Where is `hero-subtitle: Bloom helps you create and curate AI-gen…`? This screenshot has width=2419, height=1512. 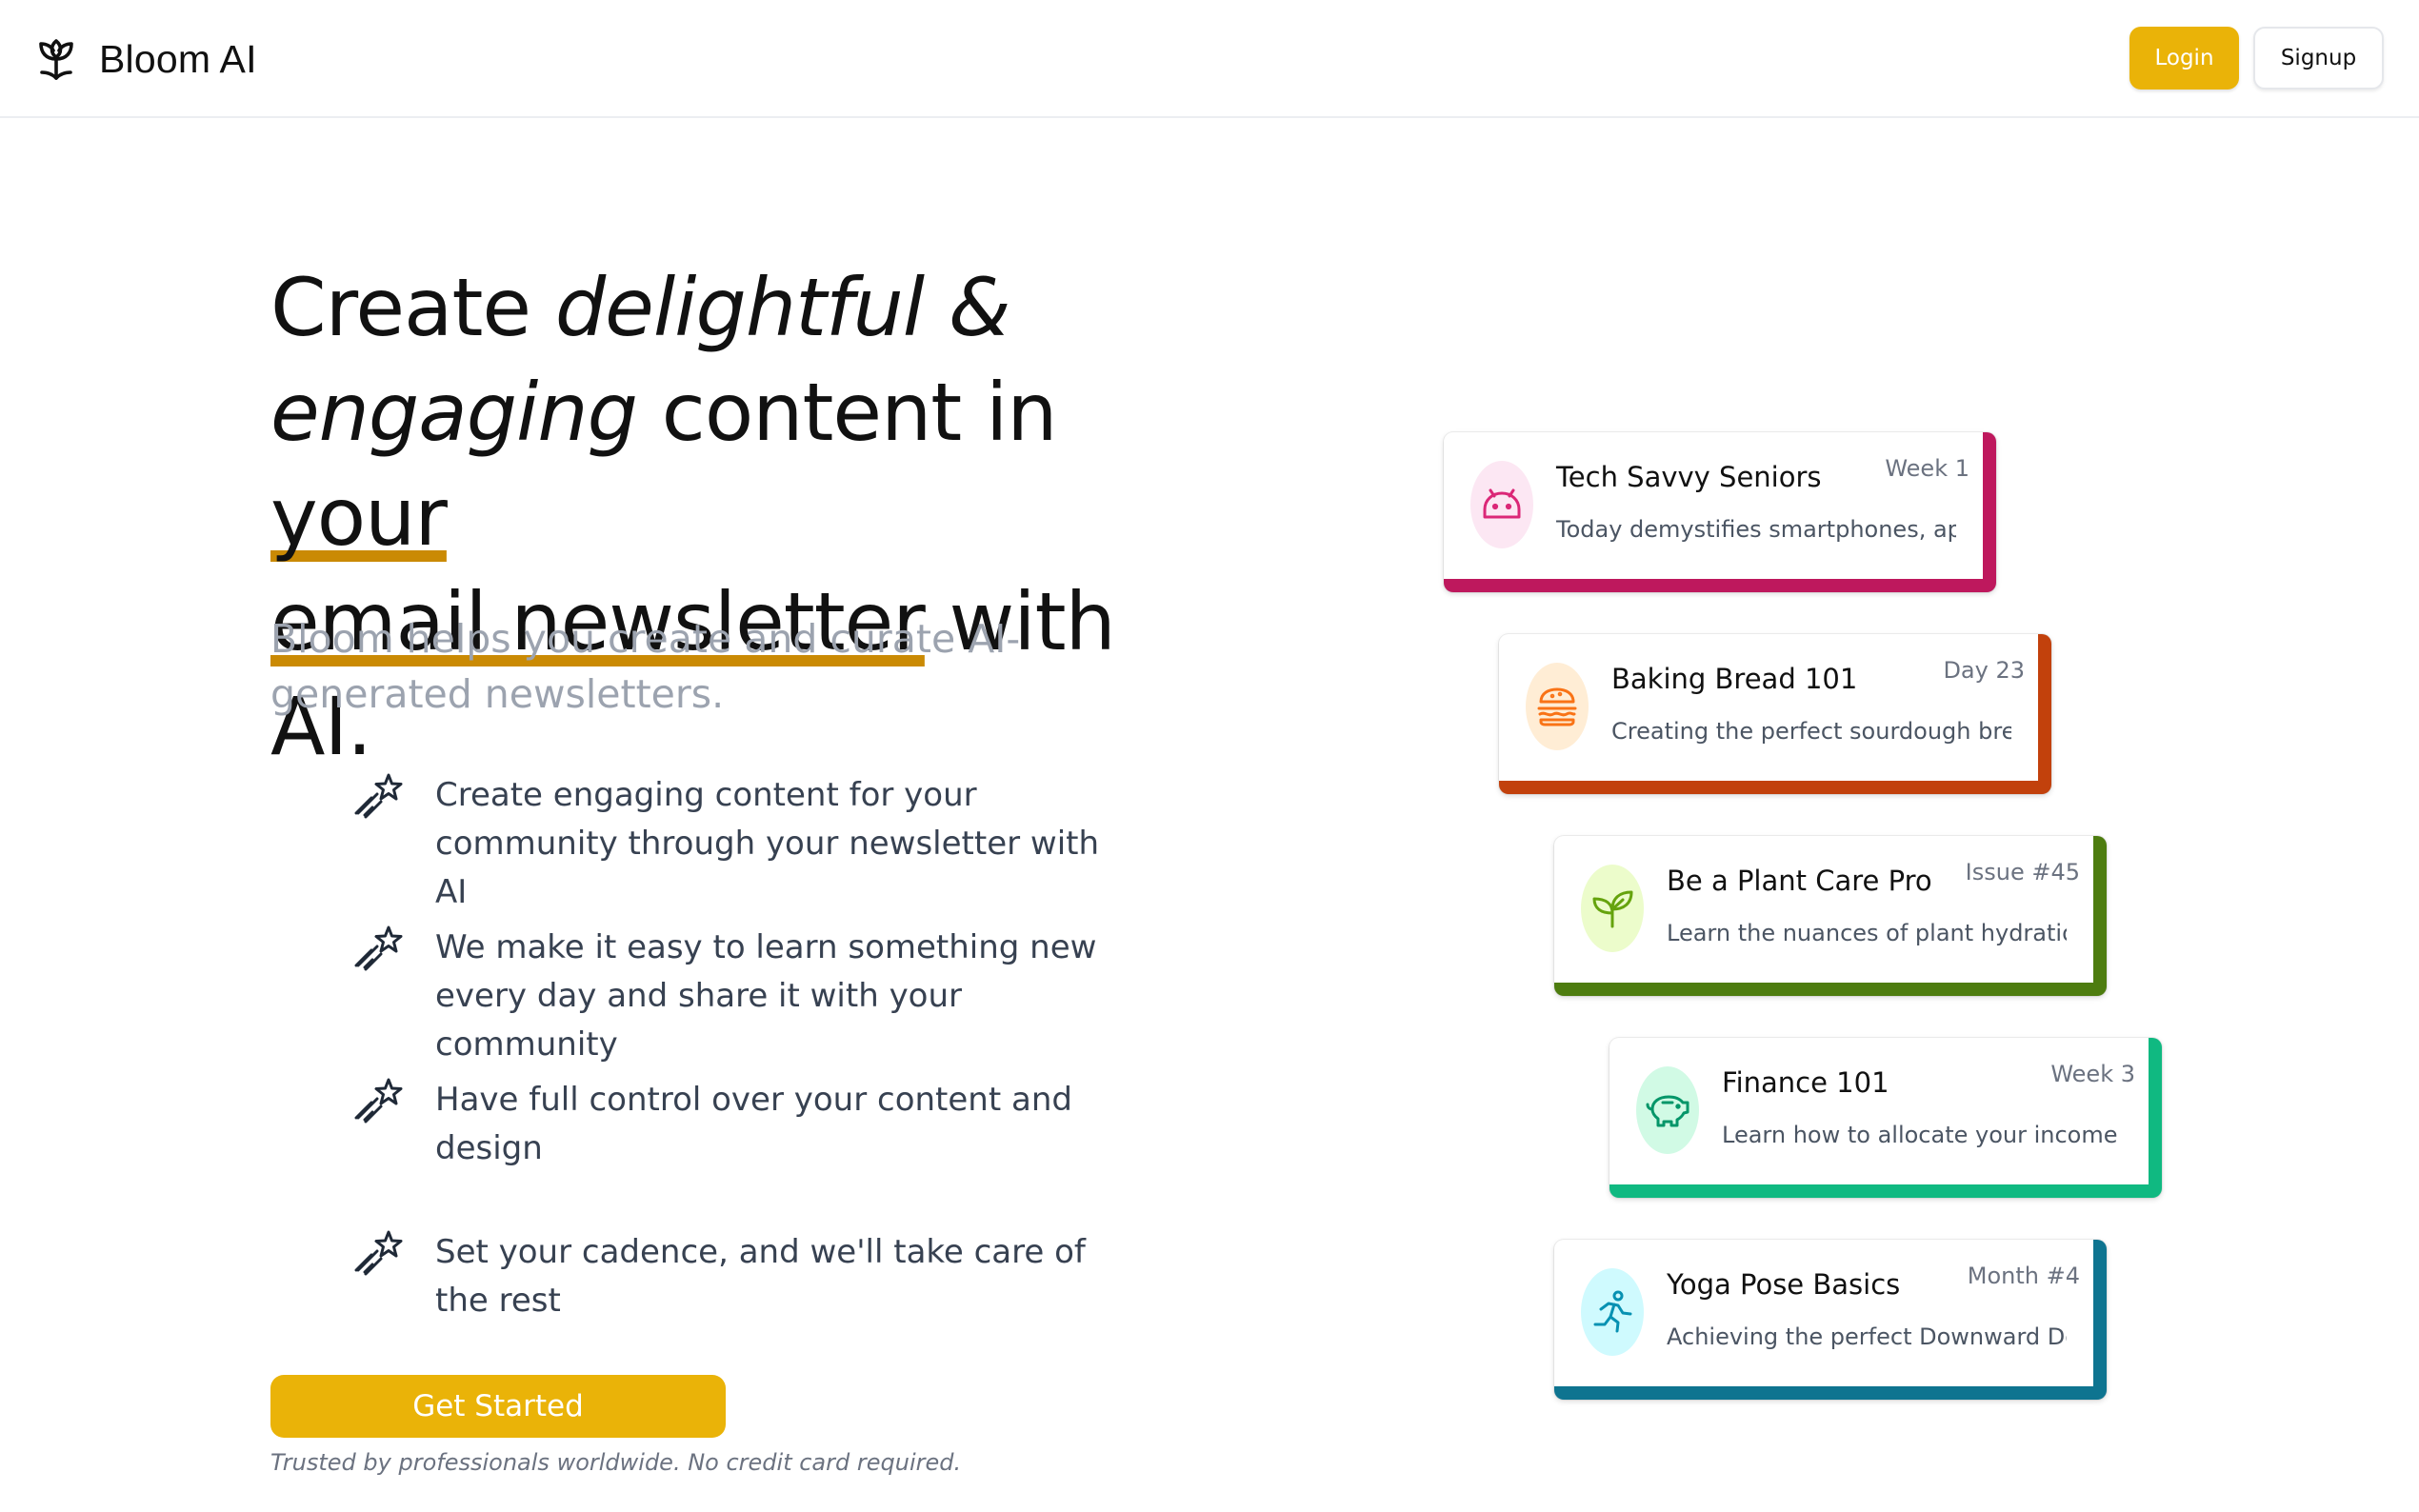 hero-subtitle: Bloom helps you create and curate AI-gen… is located at coordinates (645, 666).